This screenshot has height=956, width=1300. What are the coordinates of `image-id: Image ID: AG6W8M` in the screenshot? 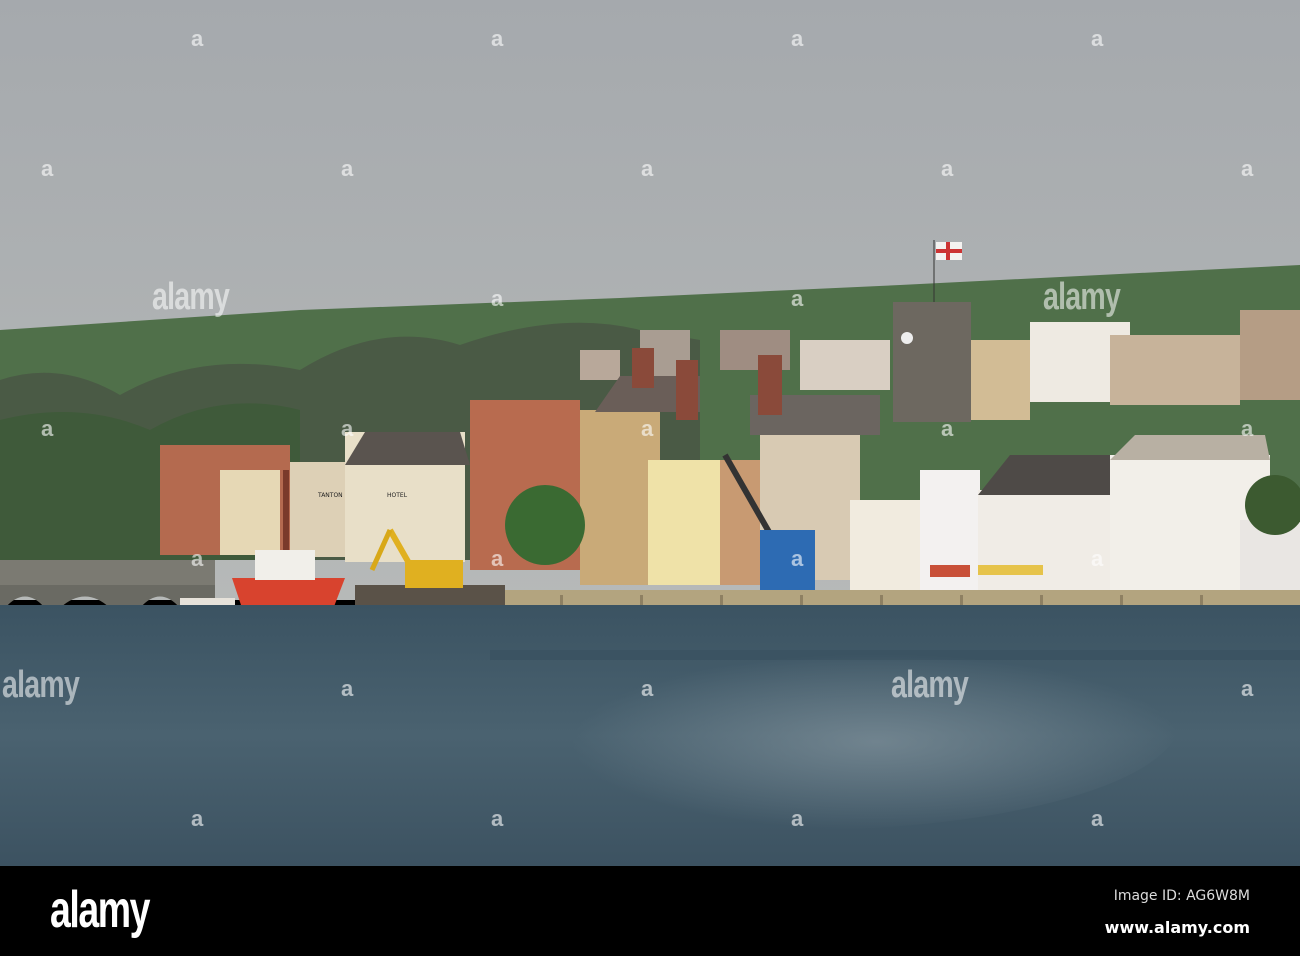 It's located at (1181, 896).